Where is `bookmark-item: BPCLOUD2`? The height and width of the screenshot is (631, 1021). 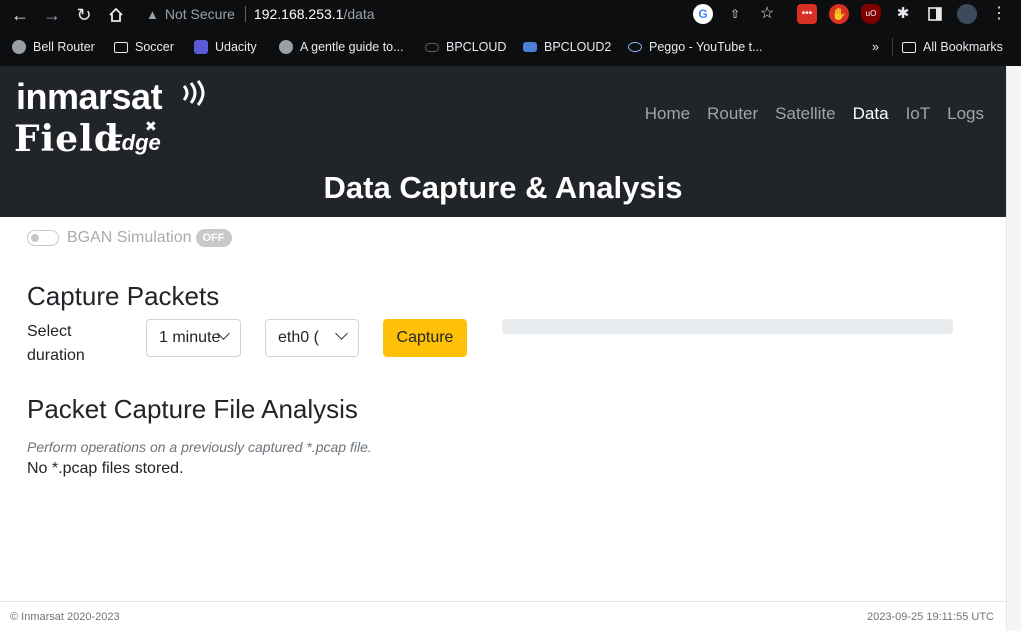 bookmark-item: BPCLOUD2 is located at coordinates (567, 47).